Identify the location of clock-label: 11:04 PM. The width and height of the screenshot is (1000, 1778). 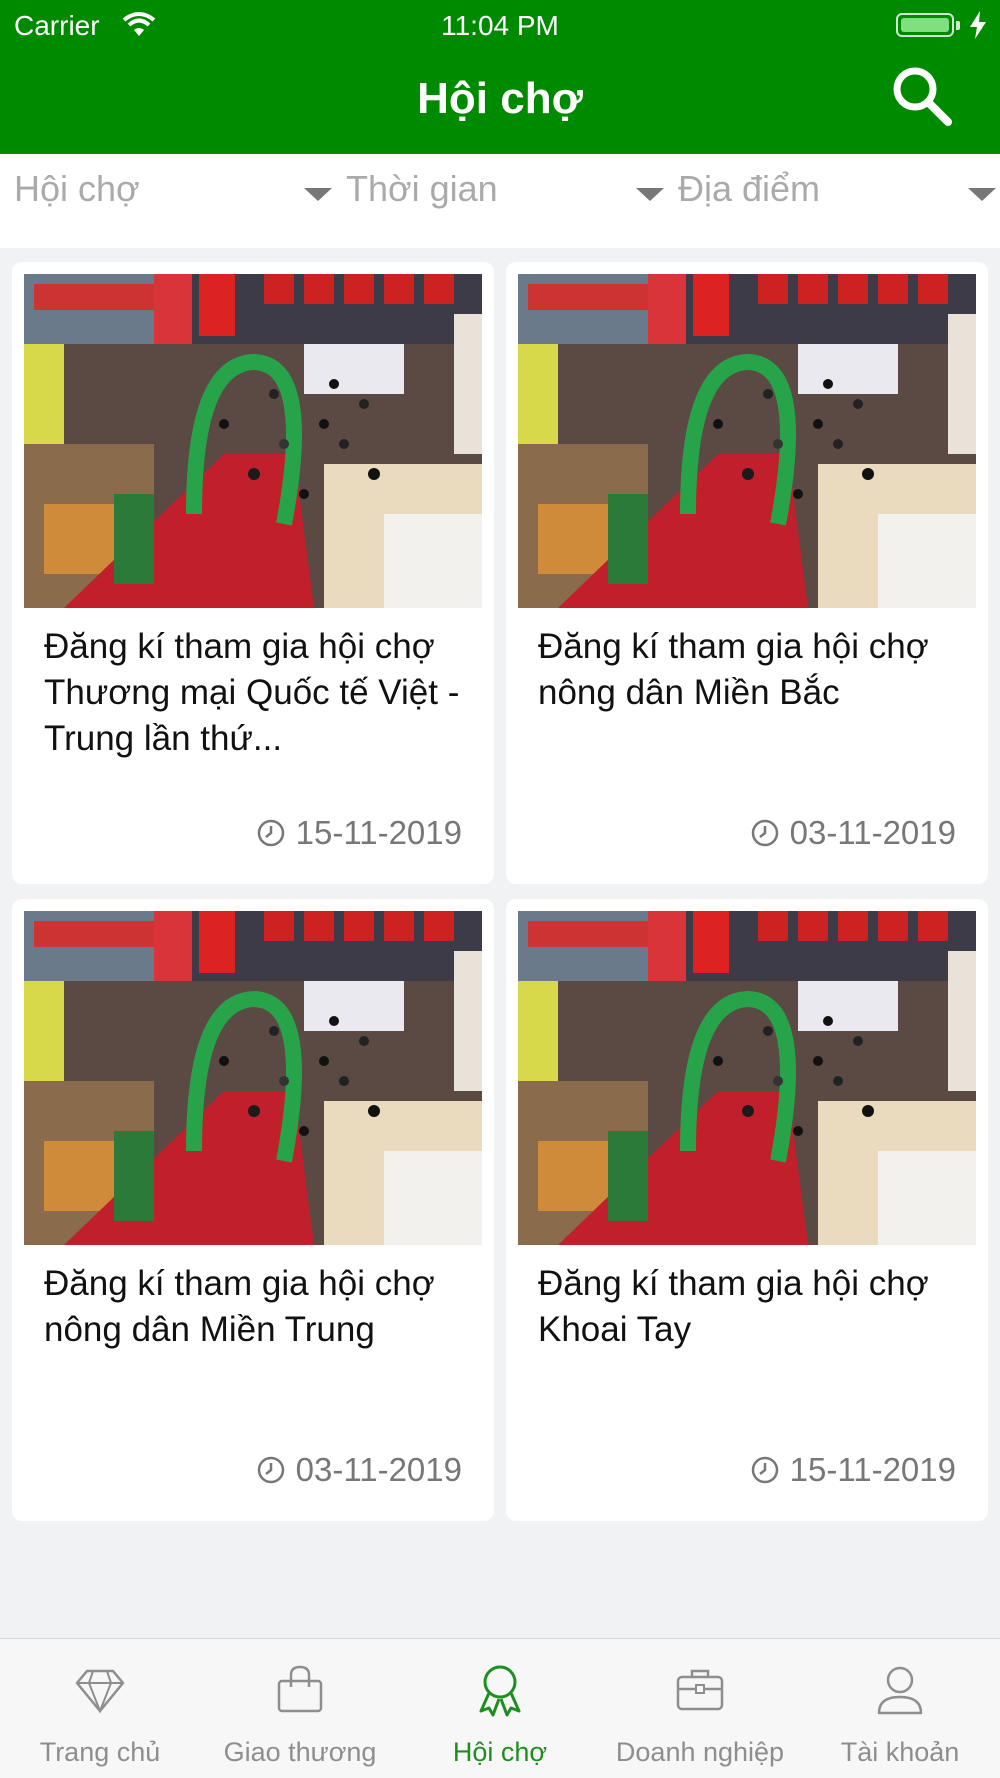
(500, 25).